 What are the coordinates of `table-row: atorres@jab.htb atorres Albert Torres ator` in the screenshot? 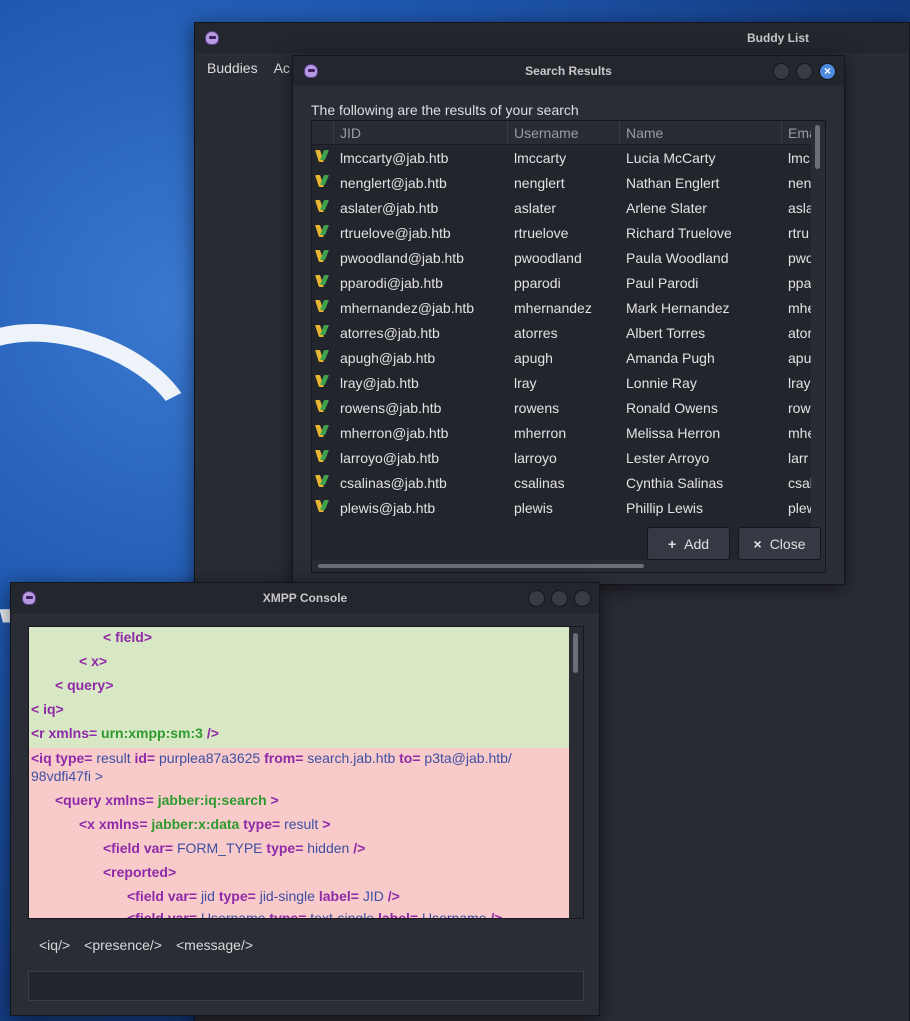 It's located at (568, 332).